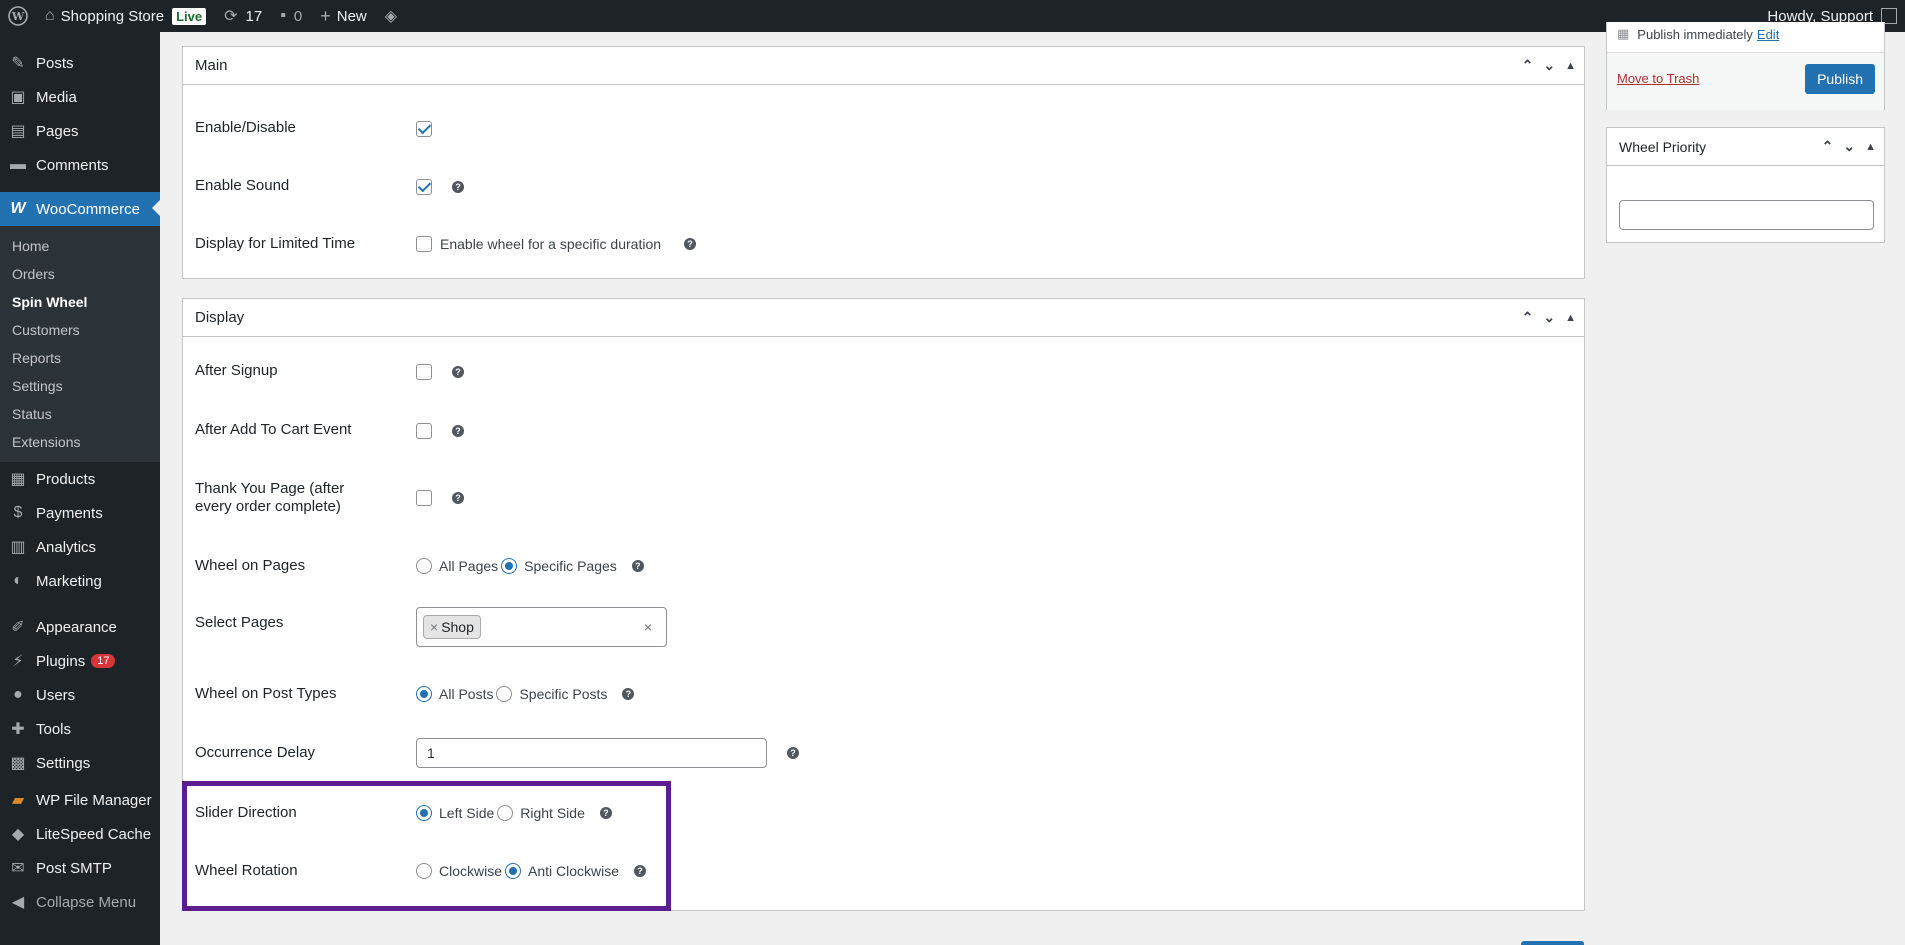 The width and height of the screenshot is (1905, 945). What do you see at coordinates (1745, 185) in the screenshot?
I see `wheel-priority-panel: Wheel Priority ⌃ ⌄ ▲` at bounding box center [1745, 185].